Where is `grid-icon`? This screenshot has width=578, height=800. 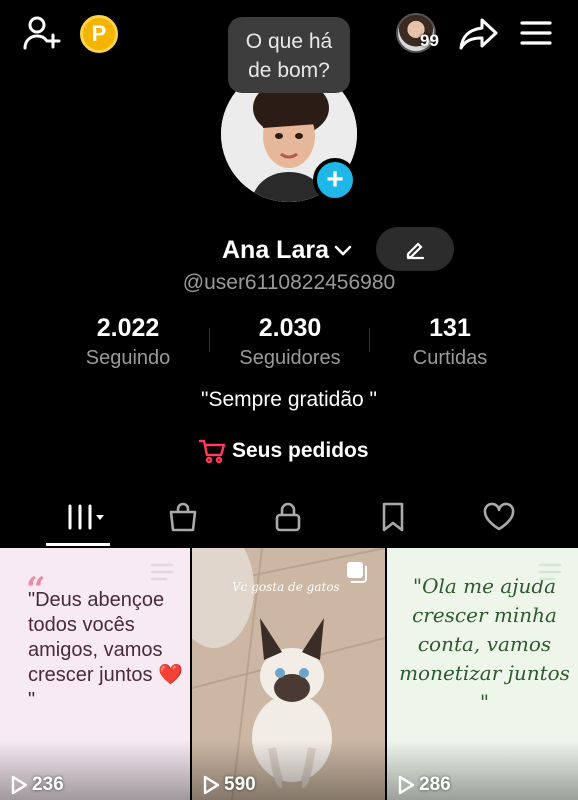 grid-icon is located at coordinates (86, 517).